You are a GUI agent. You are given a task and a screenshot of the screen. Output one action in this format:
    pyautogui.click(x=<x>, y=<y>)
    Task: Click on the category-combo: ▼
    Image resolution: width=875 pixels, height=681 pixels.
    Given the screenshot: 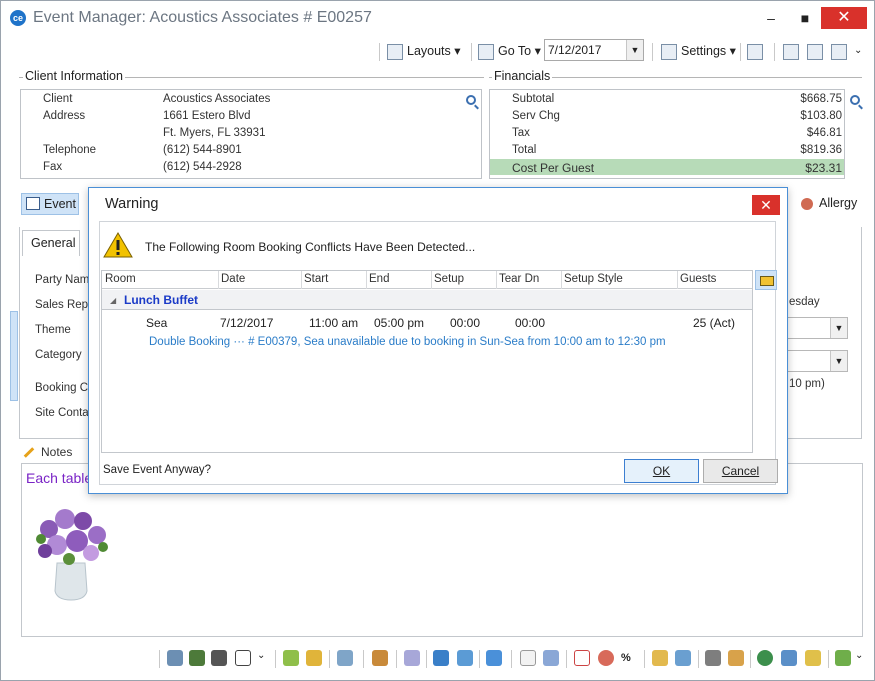 What is the action you would take?
    pyautogui.click(x=817, y=361)
    